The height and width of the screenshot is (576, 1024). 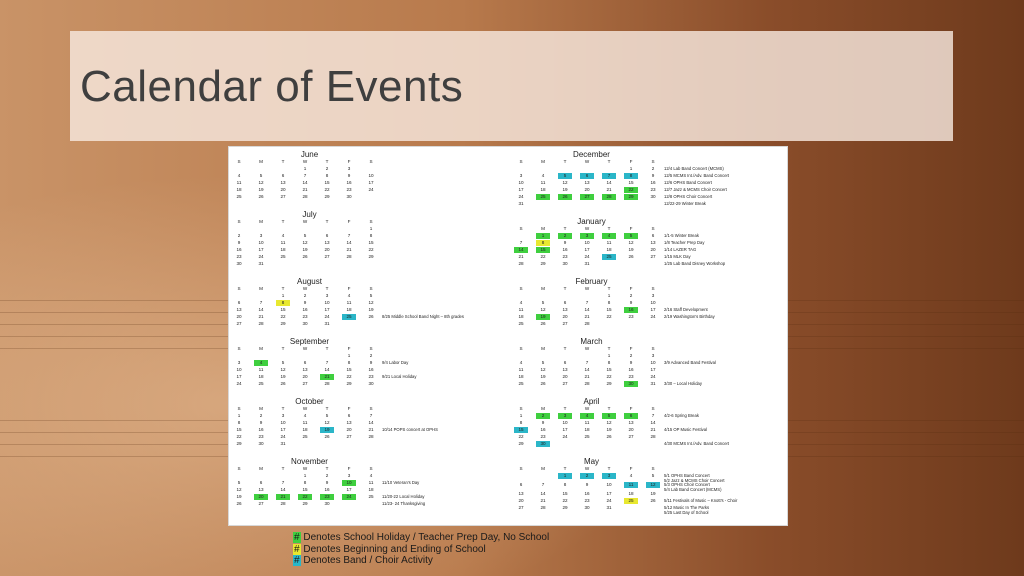 What do you see at coordinates (283, 415) in the screenshot?
I see `day-cell: 3` at bounding box center [283, 415].